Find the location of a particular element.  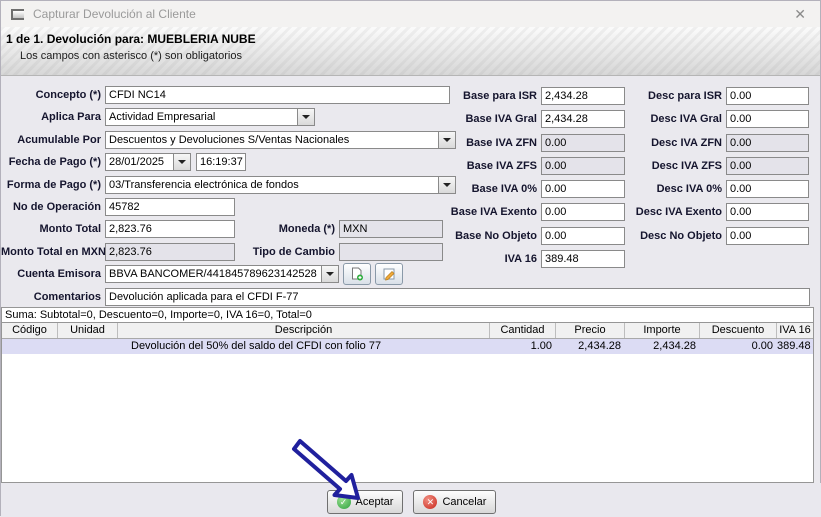

aceptar-button-label: Aceptar is located at coordinates (374, 502).